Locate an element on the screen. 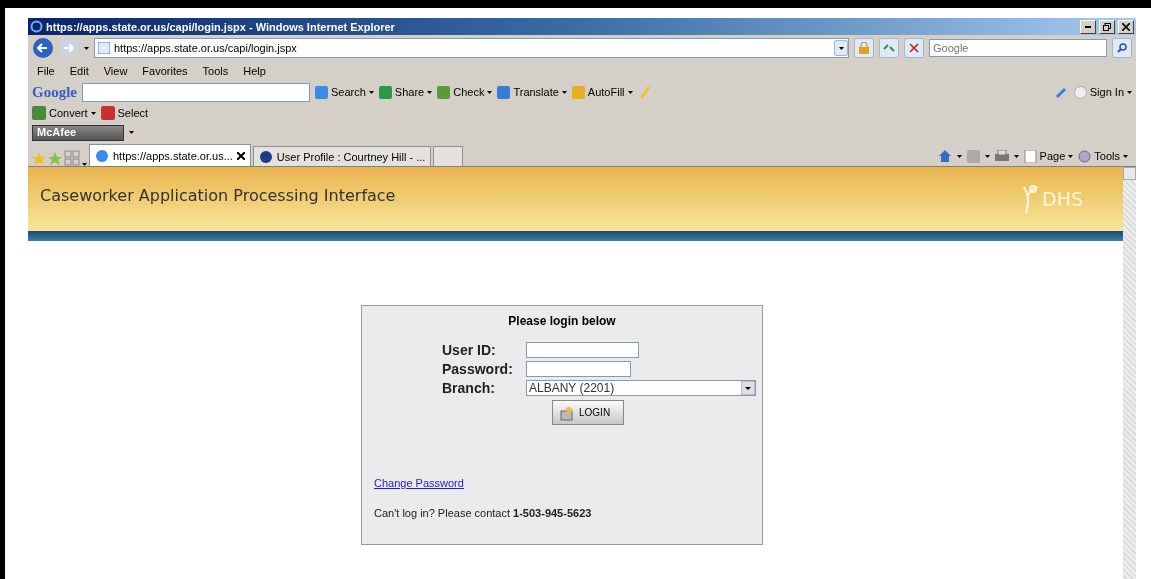 The height and width of the screenshot is (579, 1151). restore-icon is located at coordinates (1107, 26).